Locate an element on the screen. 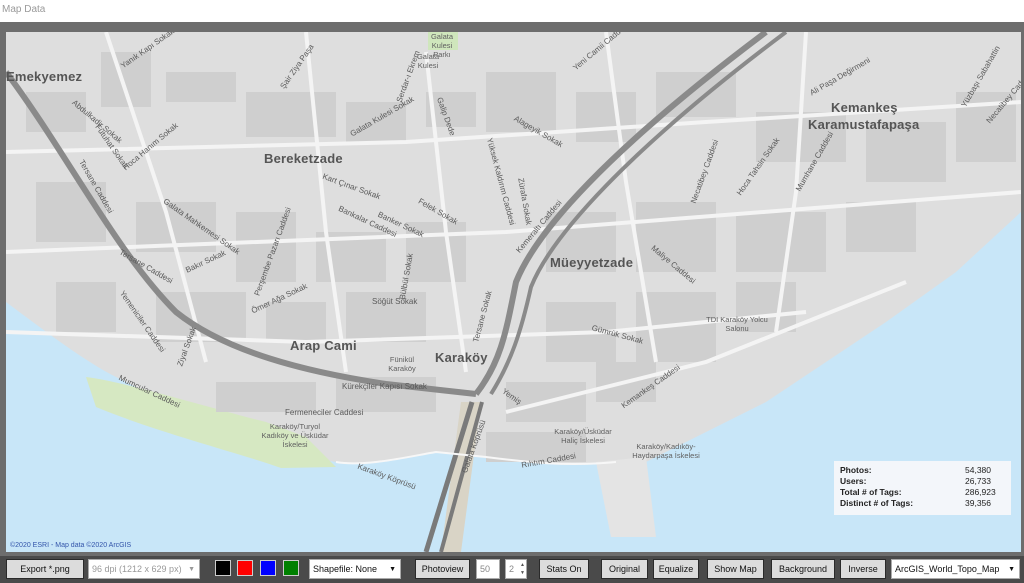  stats-row-users: Users: 26,733 is located at coordinates (922, 481).